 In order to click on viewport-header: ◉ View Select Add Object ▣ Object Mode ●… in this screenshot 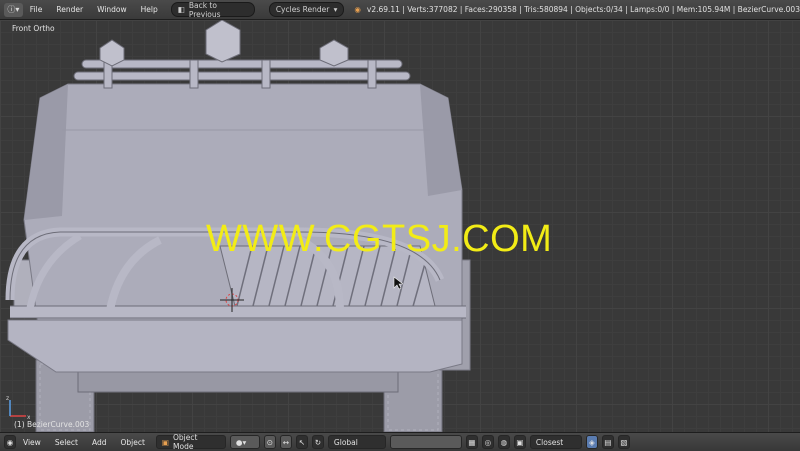, I will do `click(400, 441)`.